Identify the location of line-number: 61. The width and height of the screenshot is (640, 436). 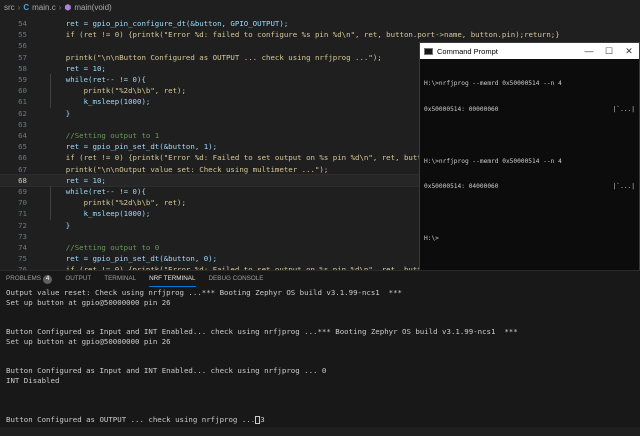
(22, 102).